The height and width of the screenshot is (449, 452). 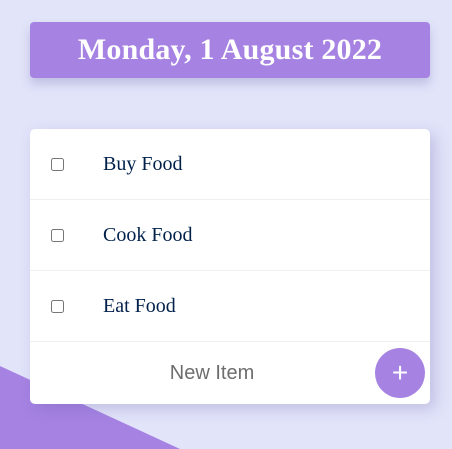 What do you see at coordinates (143, 163) in the screenshot?
I see `item-text: Buy Food` at bounding box center [143, 163].